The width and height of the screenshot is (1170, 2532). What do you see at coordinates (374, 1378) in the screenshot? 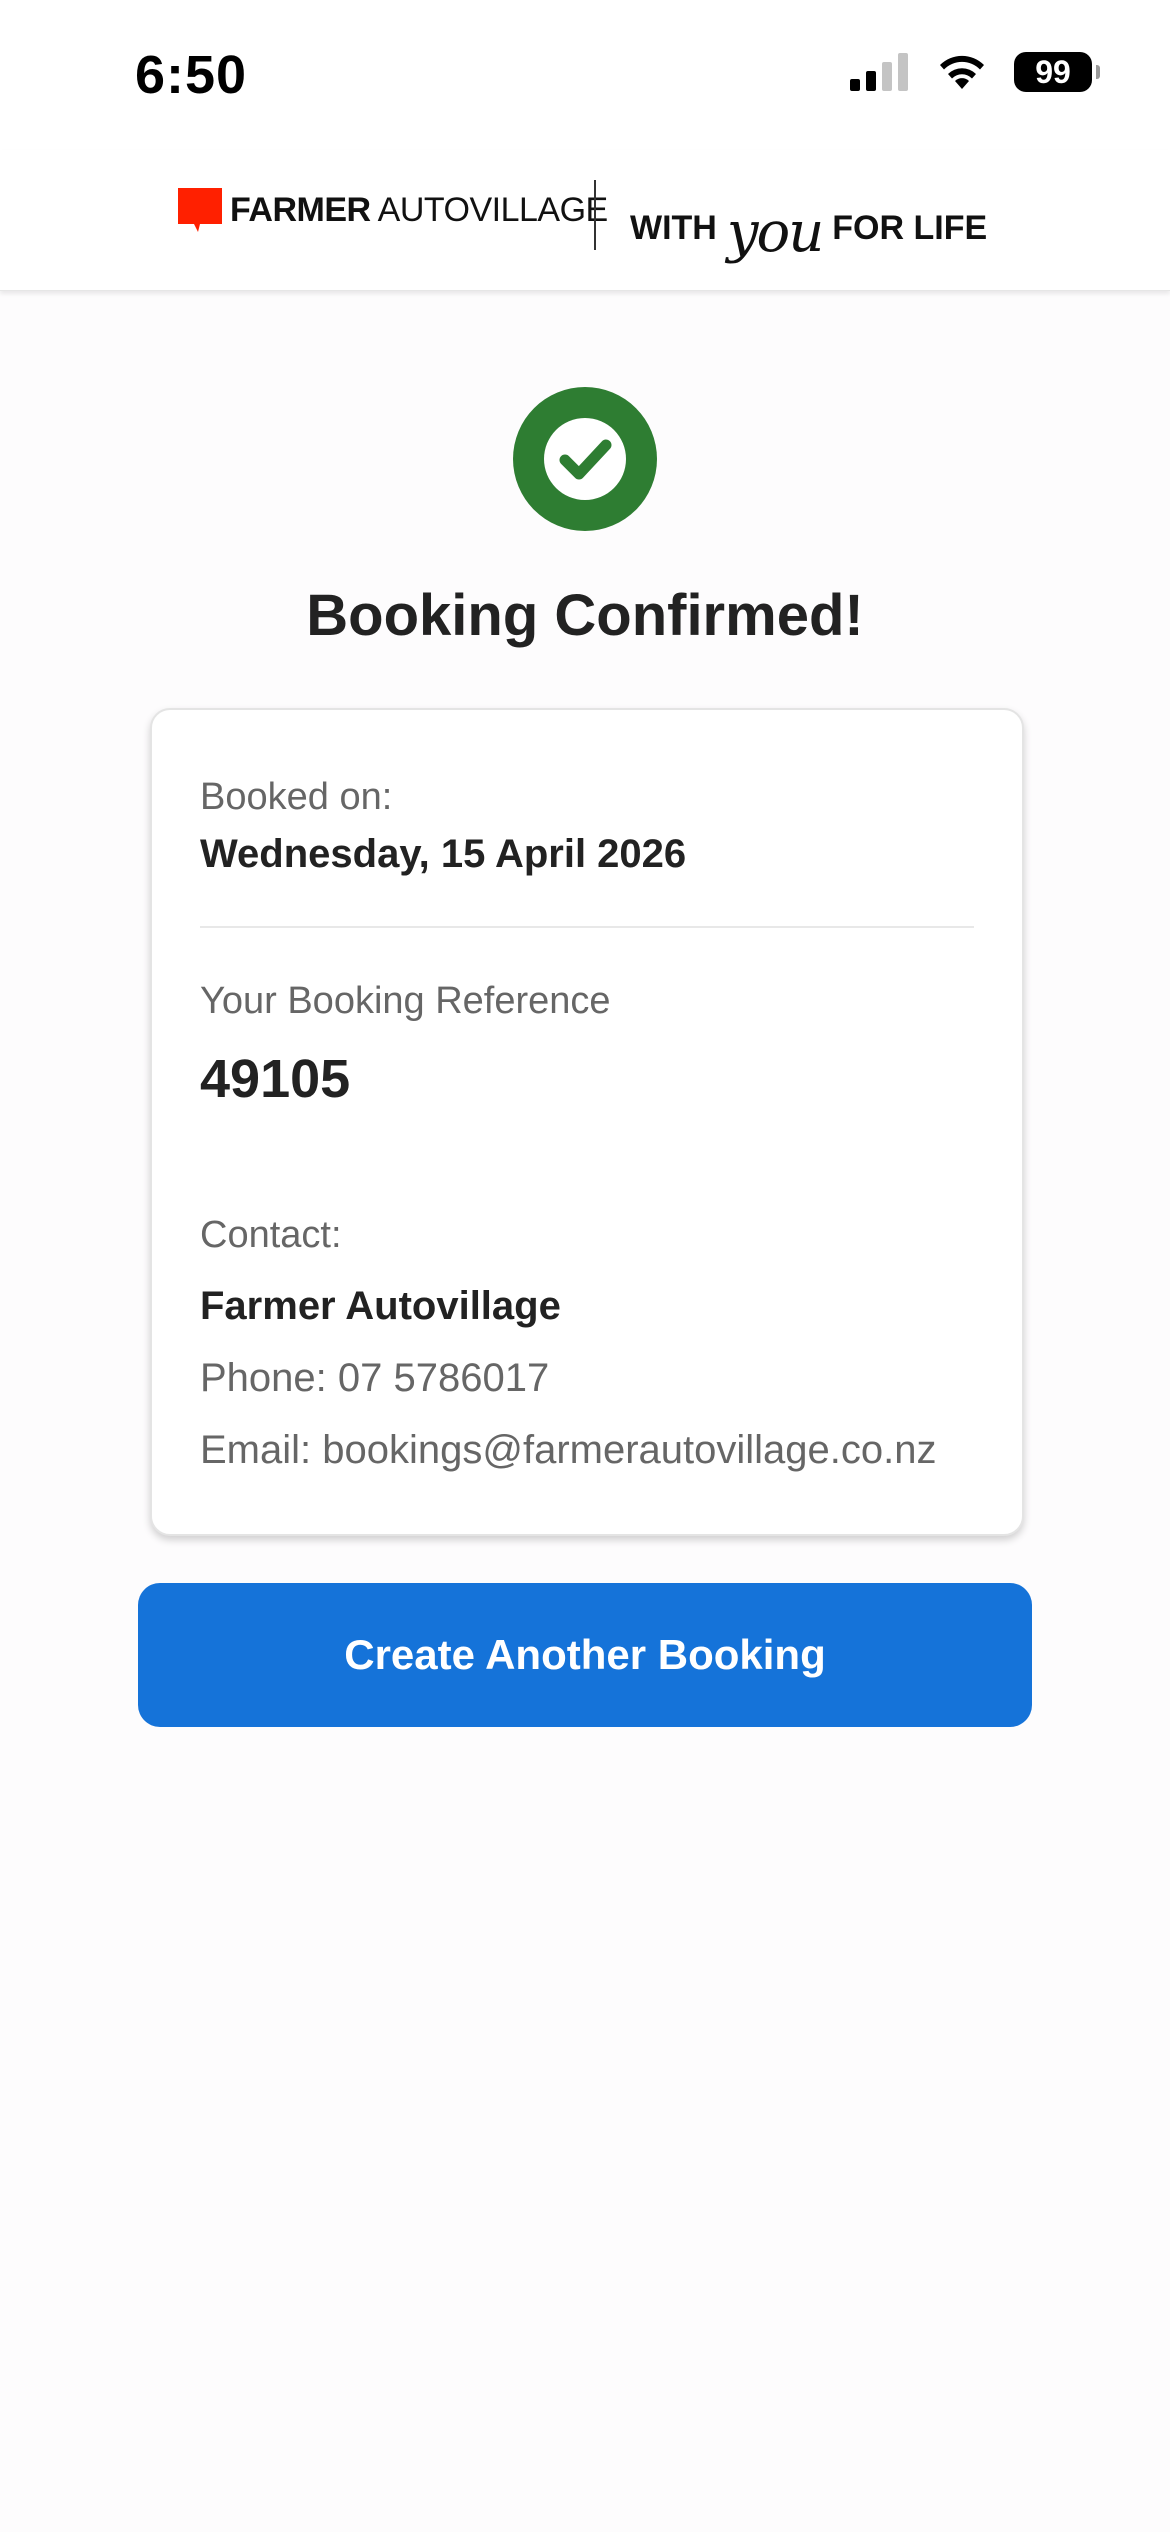
I see `contact-phone: Phone: 07 5786017` at bounding box center [374, 1378].